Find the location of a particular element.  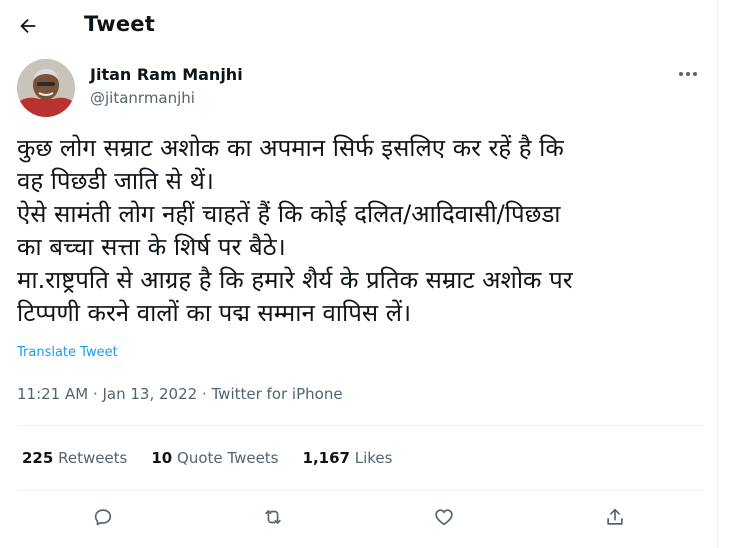

share-icon is located at coordinates (615, 516).